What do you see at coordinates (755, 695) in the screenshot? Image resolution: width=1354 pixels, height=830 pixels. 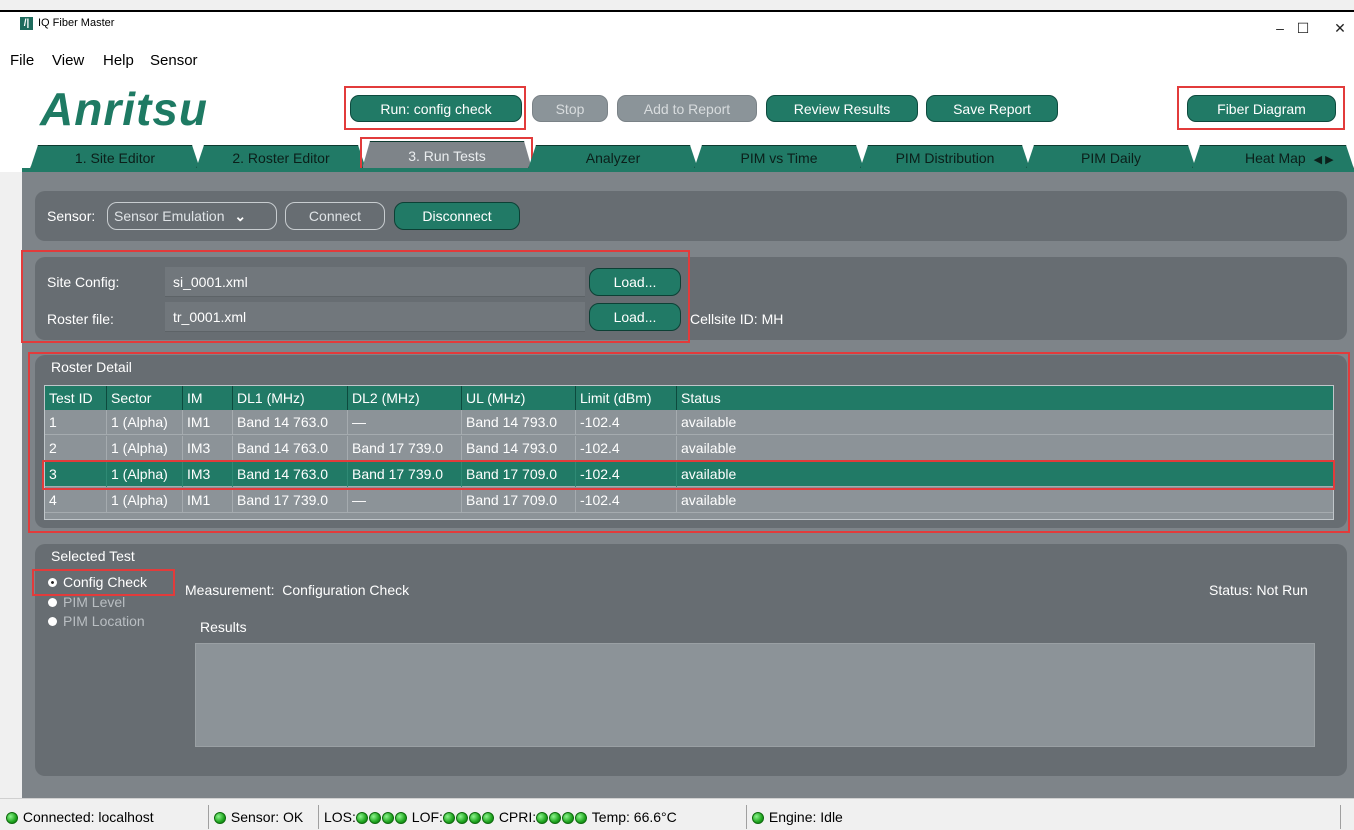 I see `results-area` at bounding box center [755, 695].